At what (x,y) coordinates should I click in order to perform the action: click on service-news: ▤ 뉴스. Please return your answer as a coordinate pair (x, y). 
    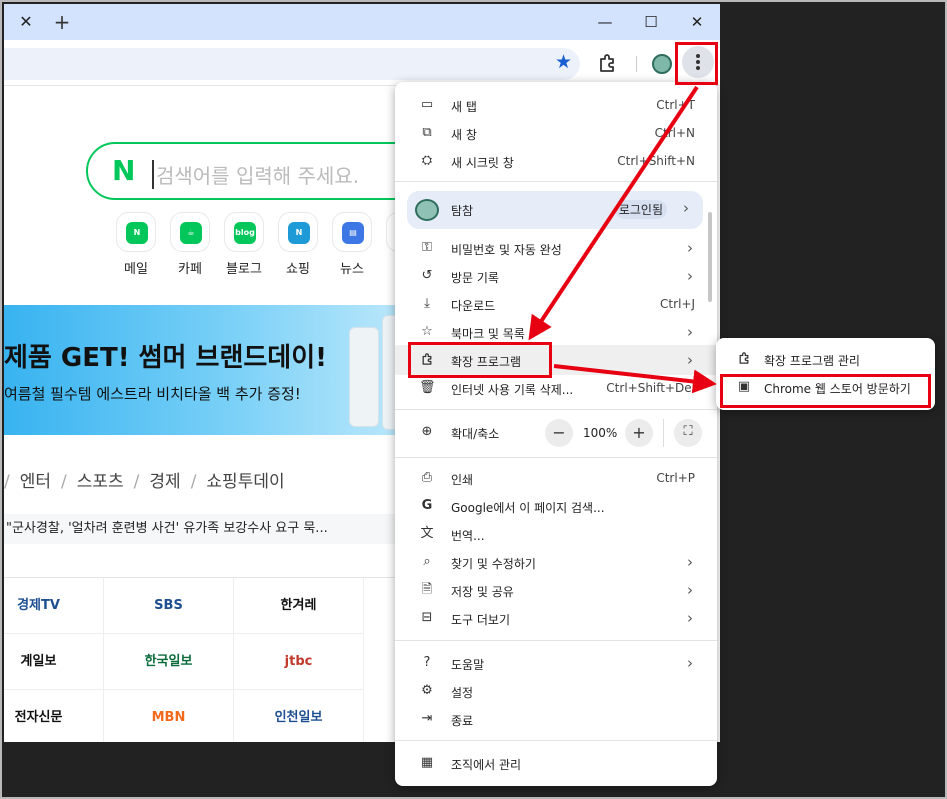
    Looking at the image, I should click on (352, 244).